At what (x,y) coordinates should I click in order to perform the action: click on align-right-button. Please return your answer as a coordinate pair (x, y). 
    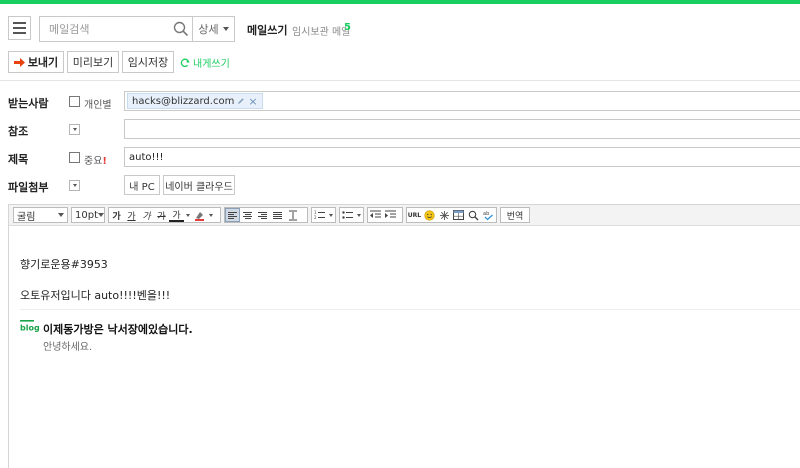
    Looking at the image, I should click on (262, 215).